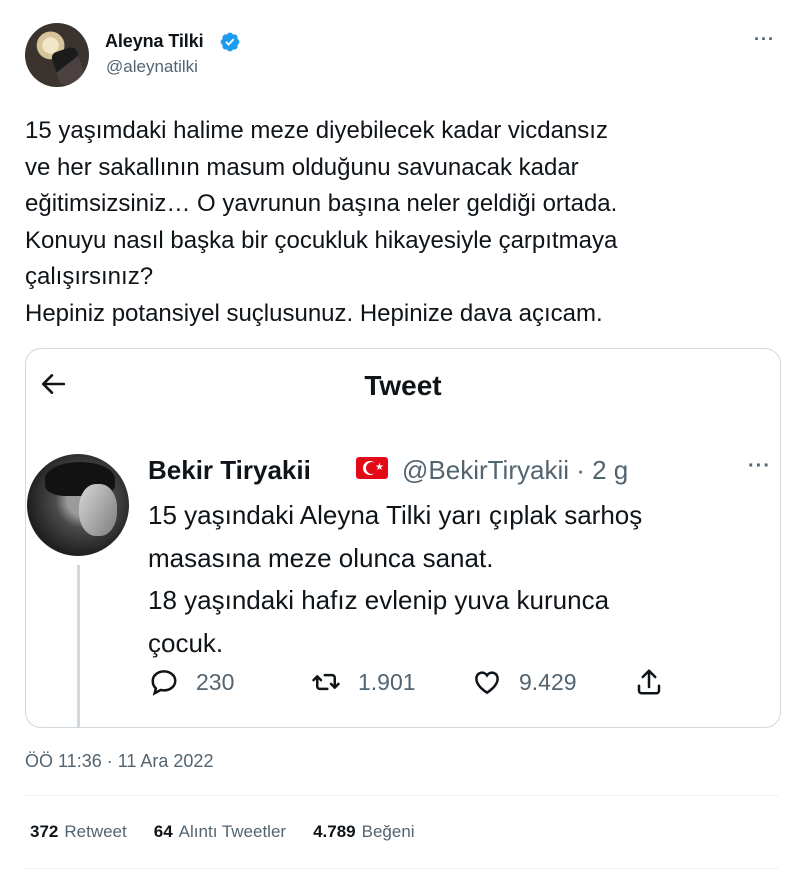  I want to click on like-action: 9.429, so click(524, 682).